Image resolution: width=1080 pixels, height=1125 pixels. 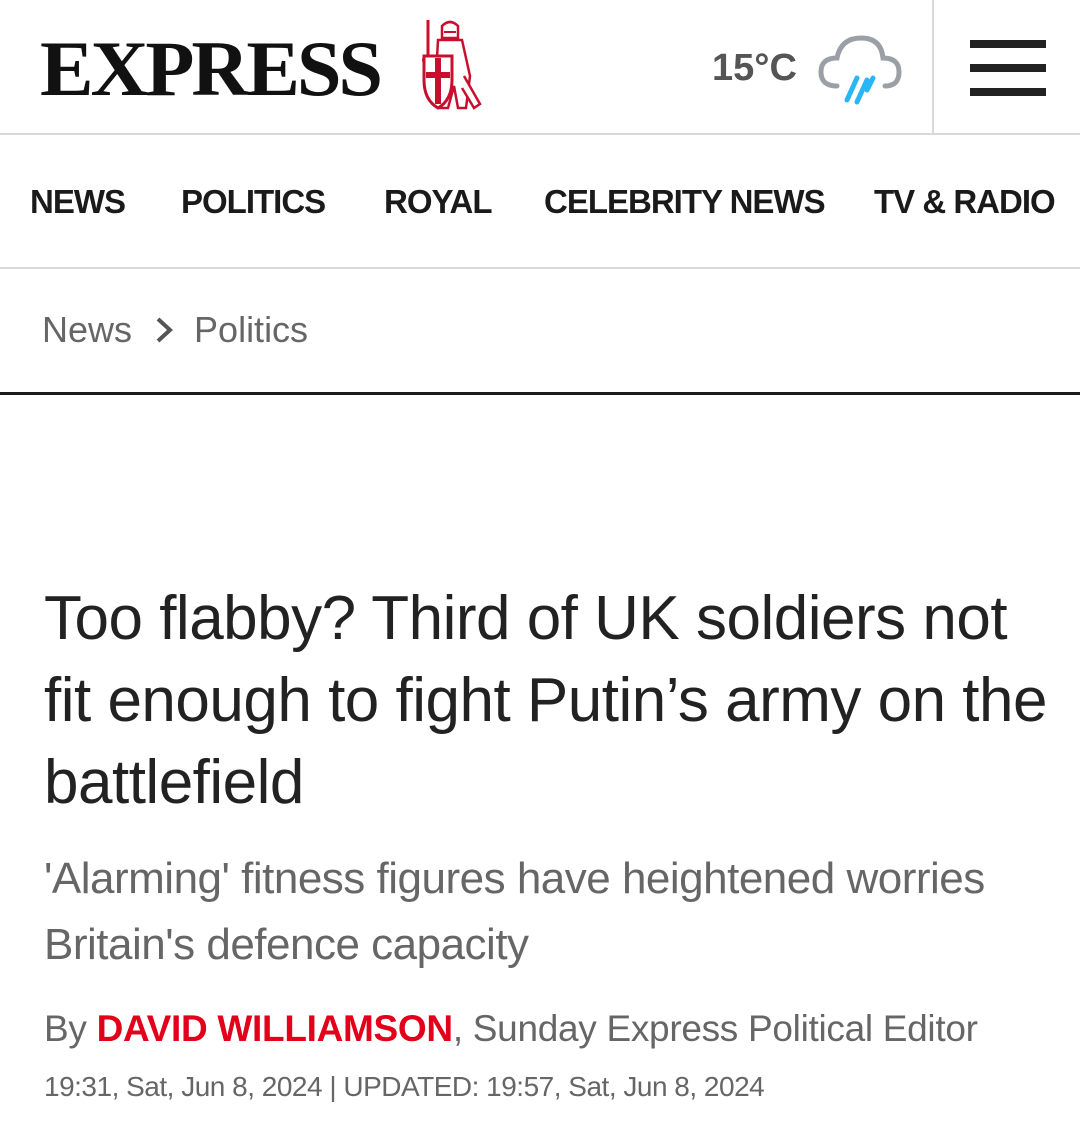 What do you see at coordinates (965, 202) in the screenshot?
I see `nav-item-tv-radio: TV & RADIO` at bounding box center [965, 202].